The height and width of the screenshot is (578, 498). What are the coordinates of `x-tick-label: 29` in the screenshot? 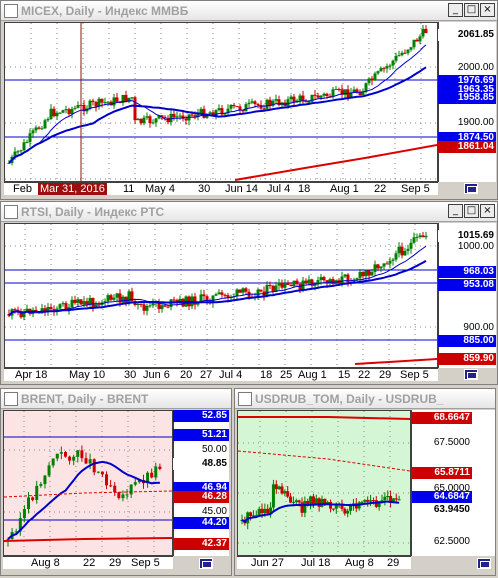 It's located at (393, 563).